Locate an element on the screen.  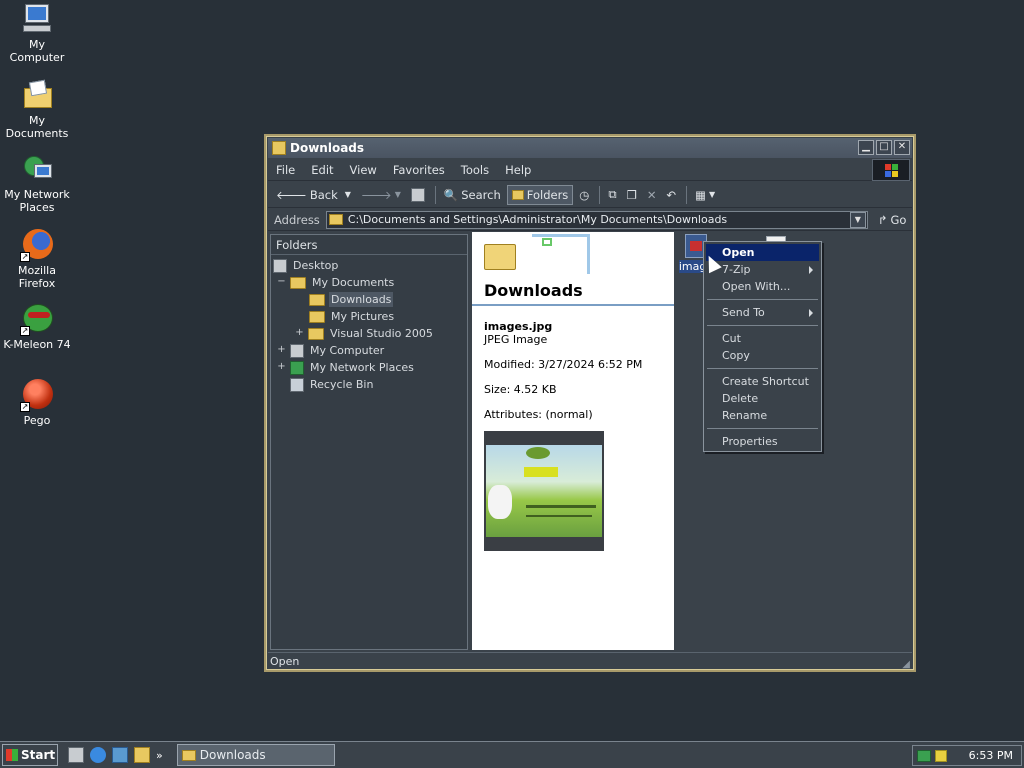
image-thumbnail is located at coordinates (544, 491).